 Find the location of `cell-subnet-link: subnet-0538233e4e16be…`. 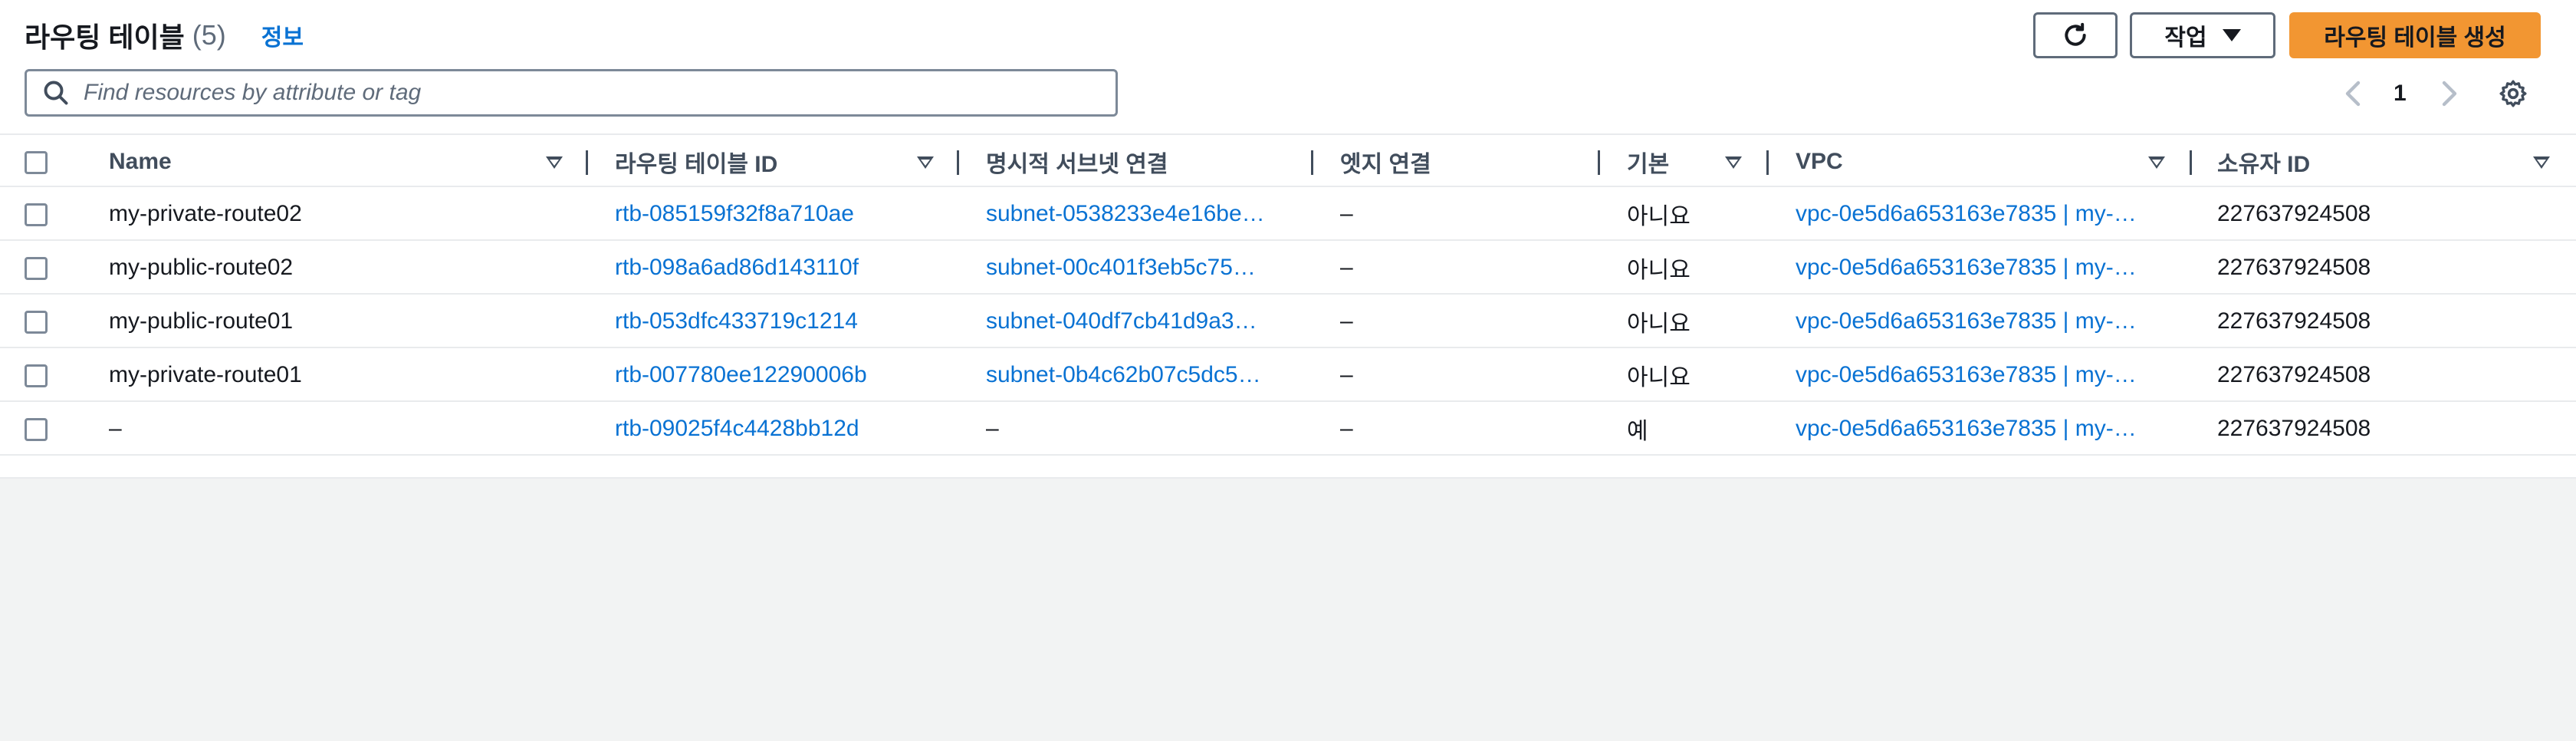

cell-subnet-link: subnet-0538233e4e16be… is located at coordinates (1125, 214).